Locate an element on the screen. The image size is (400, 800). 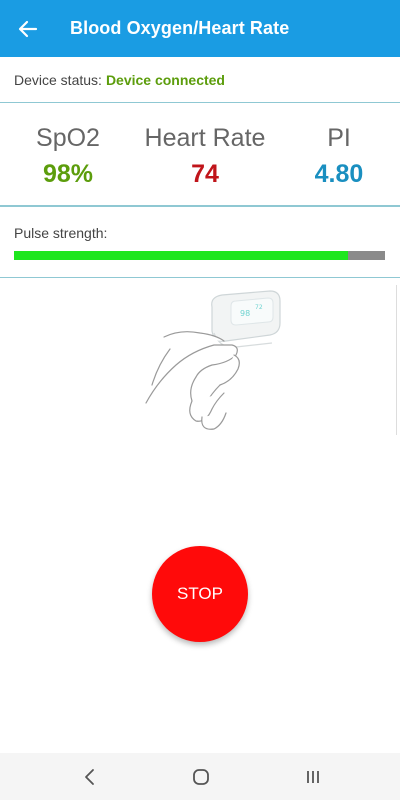
pulse-strength-bar is located at coordinates (199, 255).